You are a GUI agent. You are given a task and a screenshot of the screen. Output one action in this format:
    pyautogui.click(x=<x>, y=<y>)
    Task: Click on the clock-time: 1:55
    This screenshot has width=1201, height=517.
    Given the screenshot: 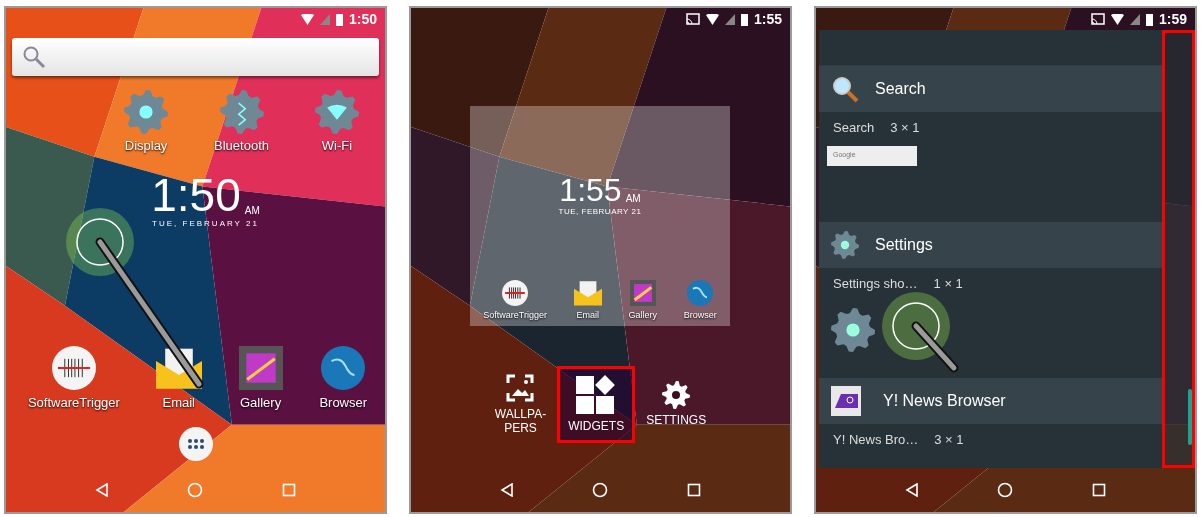 What is the action you would take?
    pyautogui.click(x=590, y=190)
    